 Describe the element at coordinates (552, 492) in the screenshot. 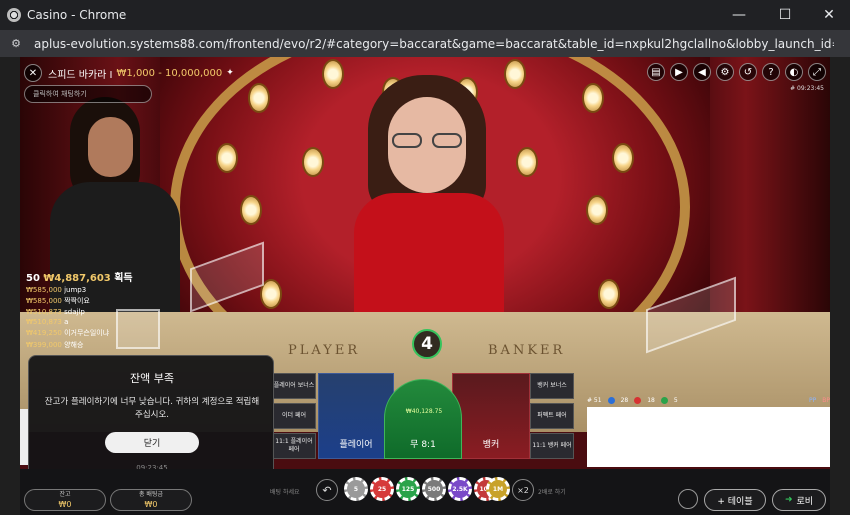

I see `double-hint: 2배로 하기` at that location.